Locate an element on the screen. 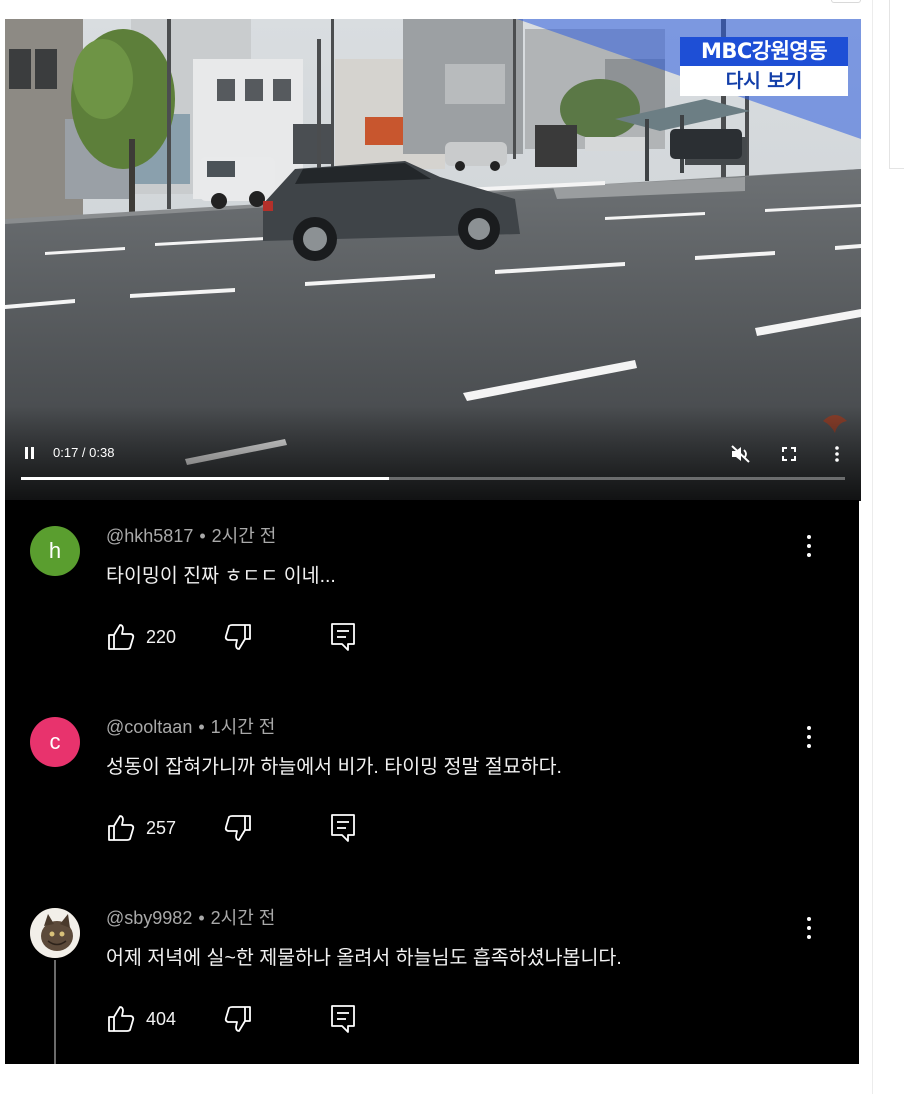 This screenshot has width=904, height=1094. avatar: c is located at coordinates (55, 742).